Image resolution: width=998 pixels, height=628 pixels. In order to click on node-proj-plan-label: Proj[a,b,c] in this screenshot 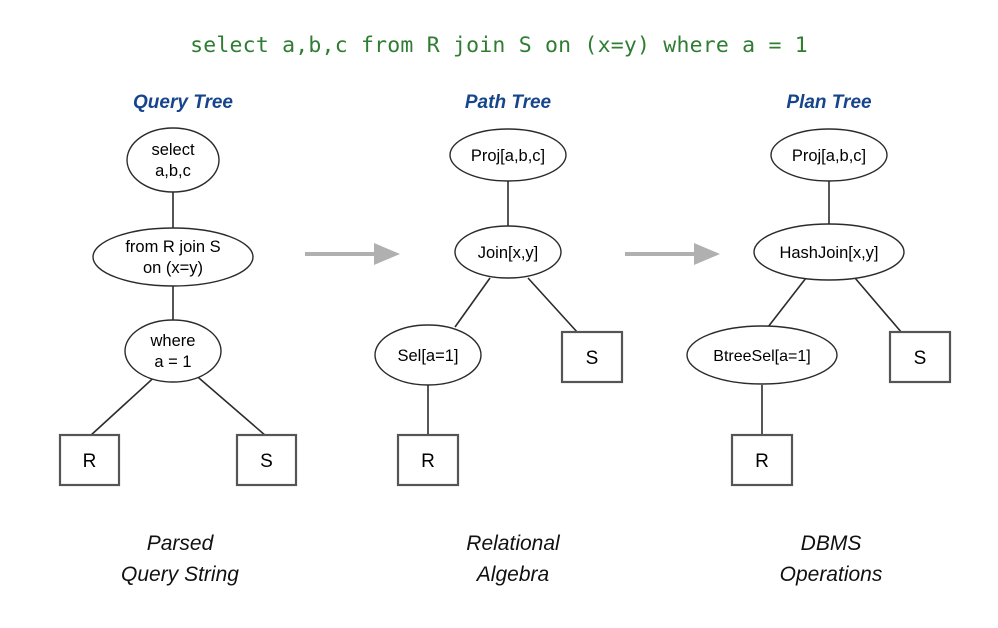, I will do `click(829, 156)`.